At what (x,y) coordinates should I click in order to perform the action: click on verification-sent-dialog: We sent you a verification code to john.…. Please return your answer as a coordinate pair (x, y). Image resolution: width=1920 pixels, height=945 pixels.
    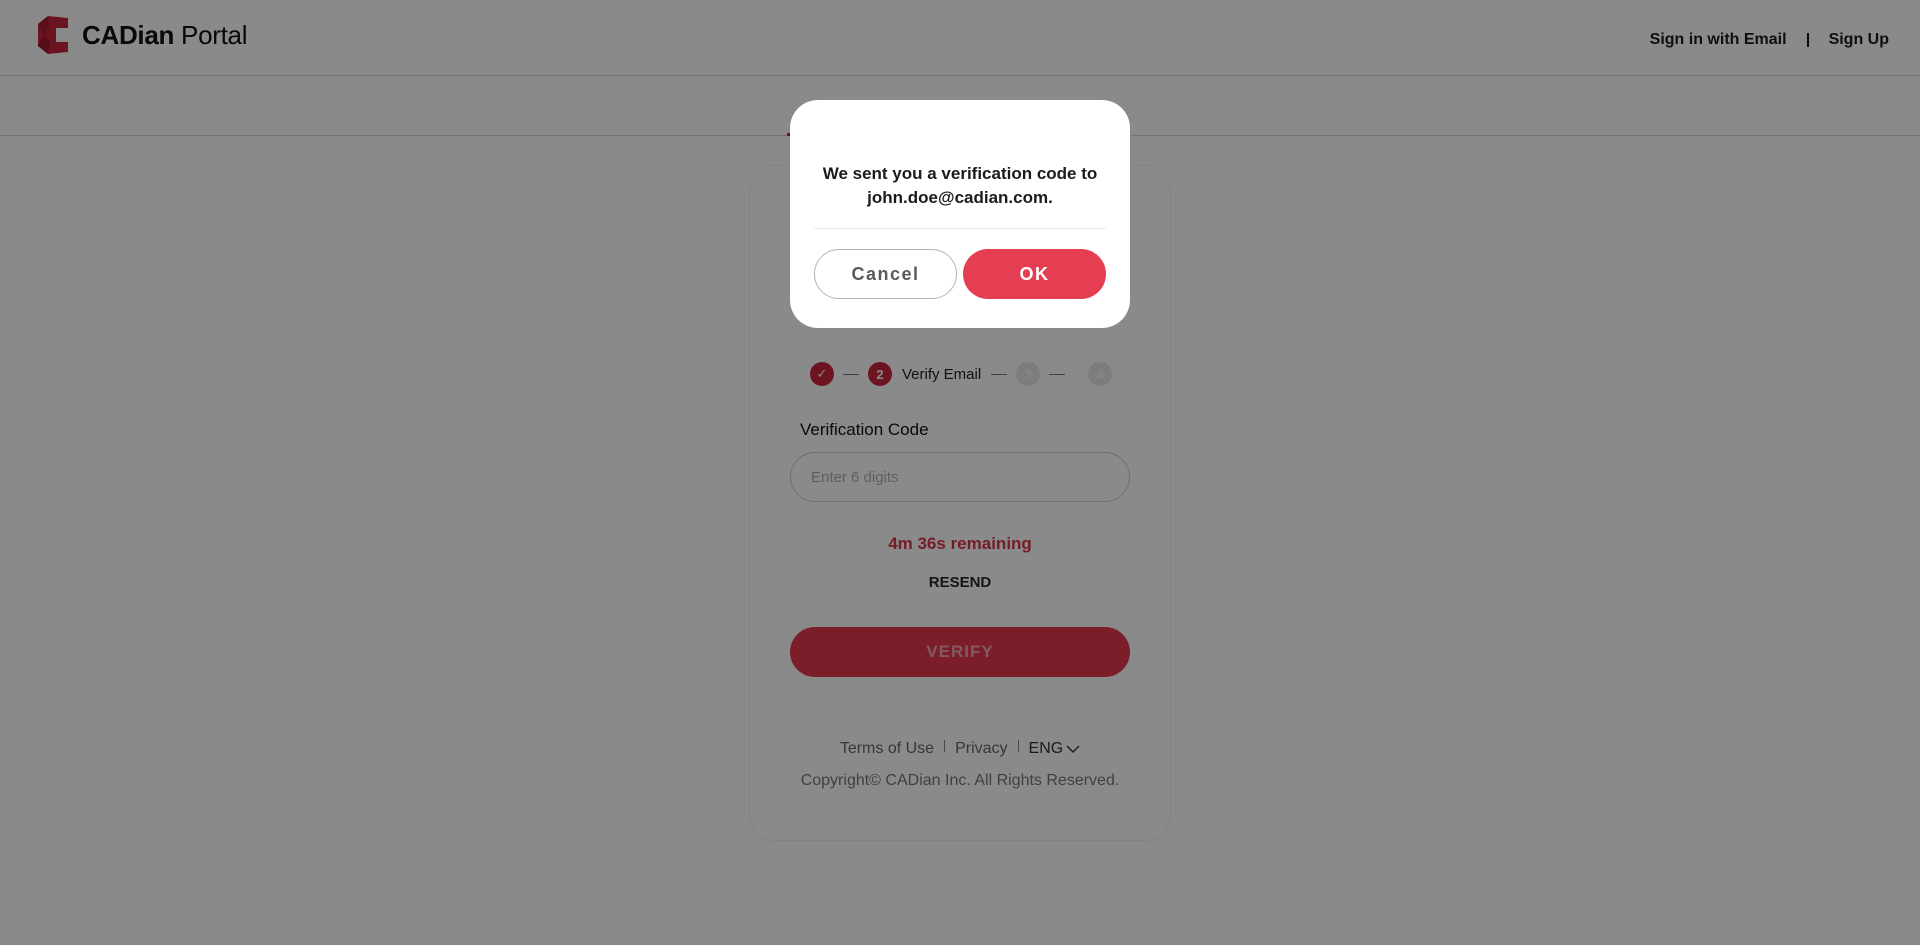
    Looking at the image, I should click on (960, 214).